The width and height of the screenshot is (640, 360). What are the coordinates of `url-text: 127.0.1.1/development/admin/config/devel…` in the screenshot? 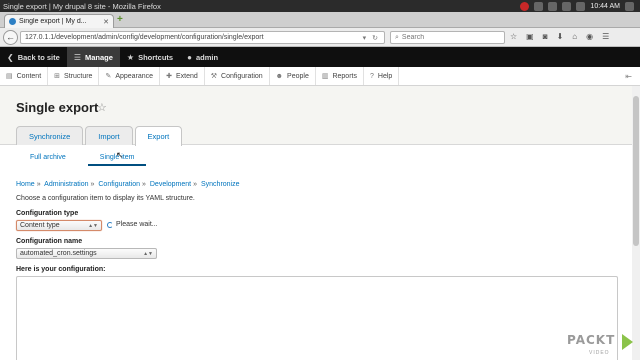 It's located at (144, 37).